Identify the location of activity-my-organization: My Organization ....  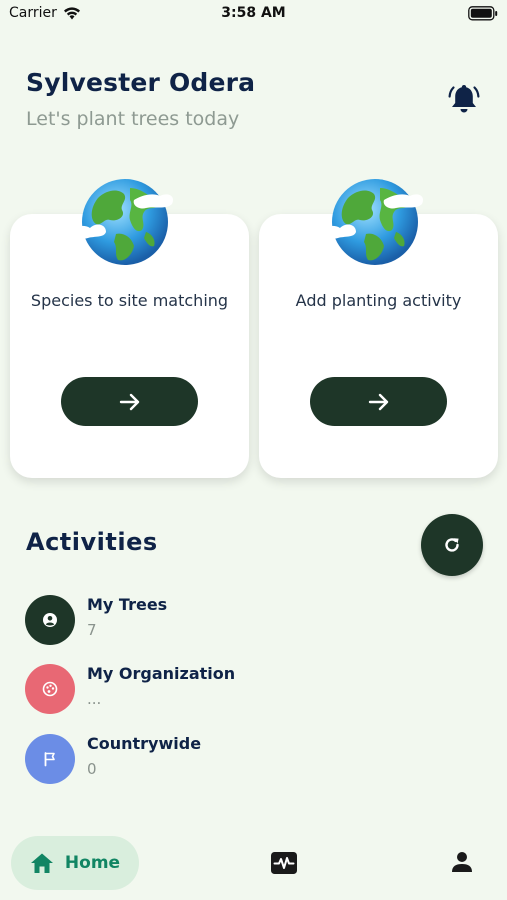
(245, 690).